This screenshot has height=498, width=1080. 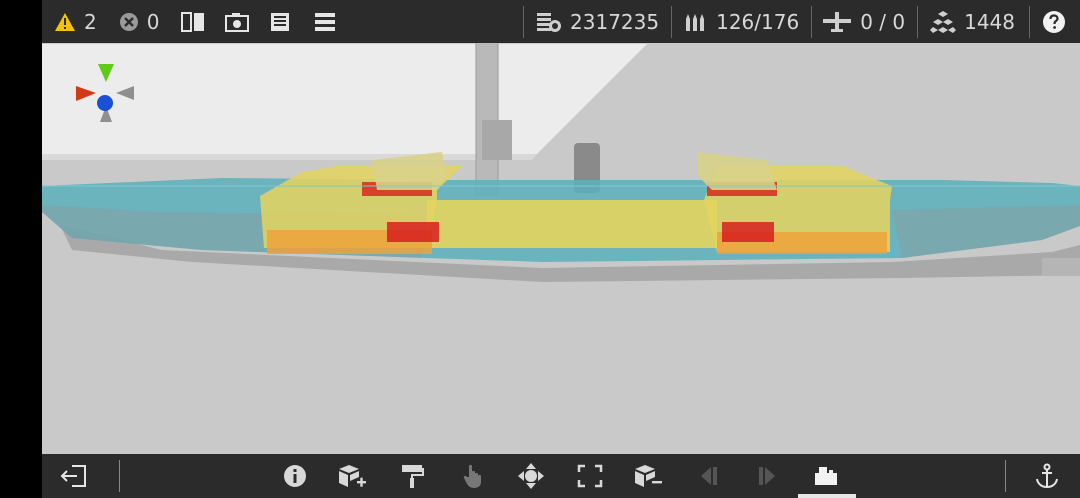 I want to click on top-toolbar: 2 0 2317235 126/176 0 / 0 1448, so click(x=561, y=21).